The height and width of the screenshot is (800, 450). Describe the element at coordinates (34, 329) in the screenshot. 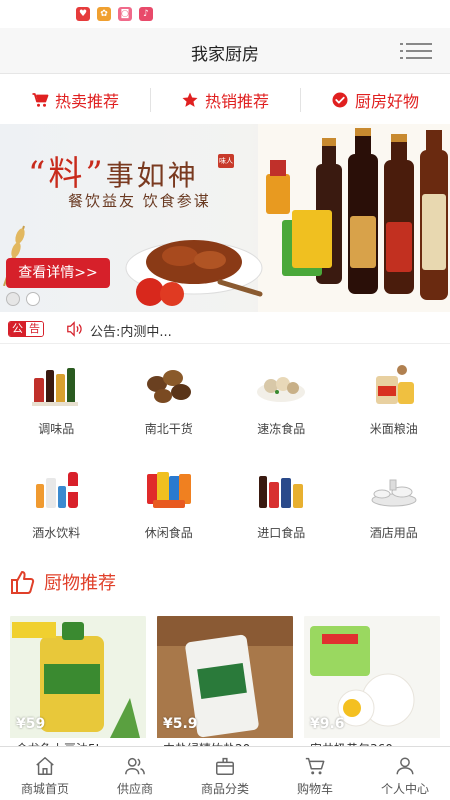

I see `notice-tag-part: 告` at that location.